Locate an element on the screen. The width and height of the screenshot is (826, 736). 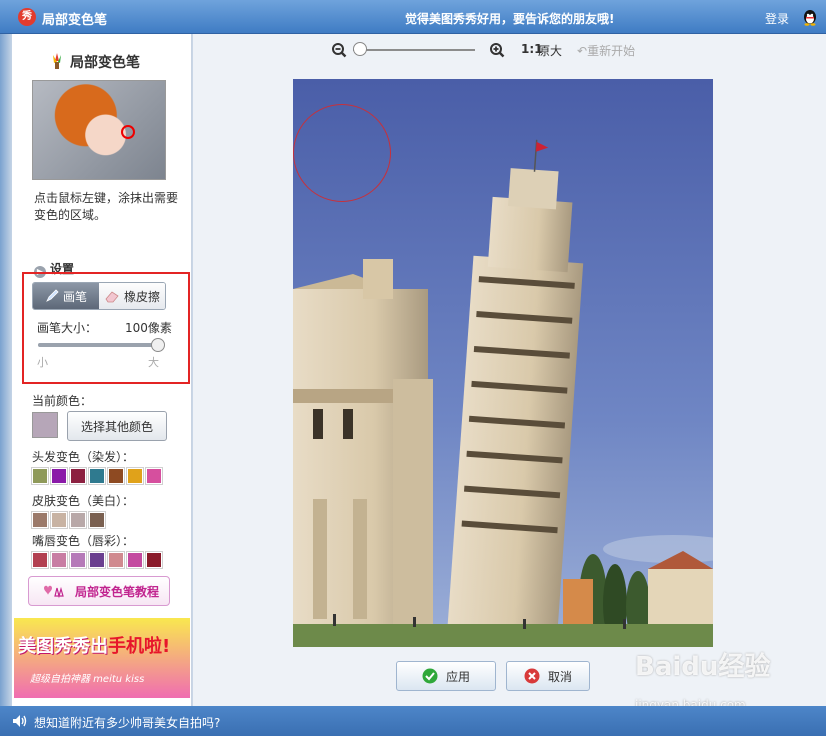
zoom-slider-knob is located at coordinates (360, 49).